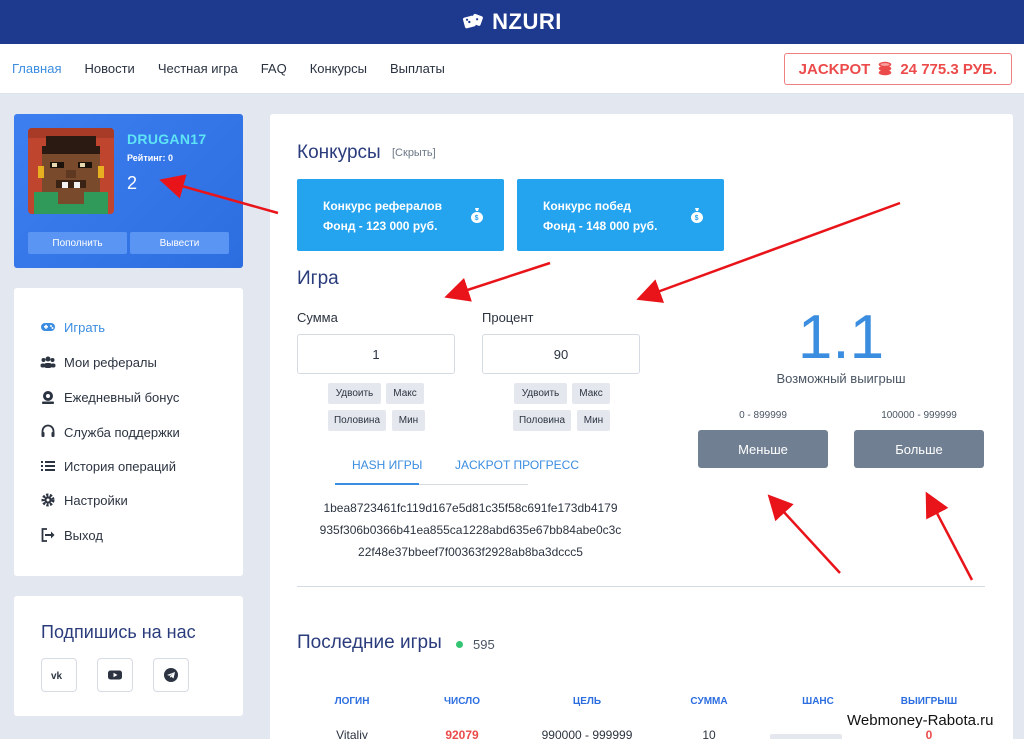 This screenshot has width=1024, height=739. What do you see at coordinates (77, 243) in the screenshot?
I see `deposit-button: Пополнить` at bounding box center [77, 243].